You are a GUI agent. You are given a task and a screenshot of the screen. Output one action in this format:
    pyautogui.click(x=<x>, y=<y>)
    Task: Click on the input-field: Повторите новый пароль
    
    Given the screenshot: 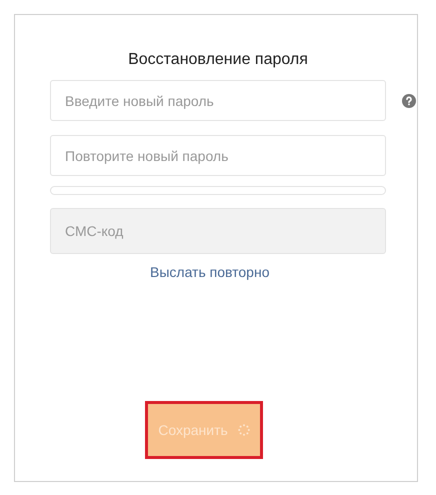 What is the action you would take?
    pyautogui.click(x=218, y=155)
    